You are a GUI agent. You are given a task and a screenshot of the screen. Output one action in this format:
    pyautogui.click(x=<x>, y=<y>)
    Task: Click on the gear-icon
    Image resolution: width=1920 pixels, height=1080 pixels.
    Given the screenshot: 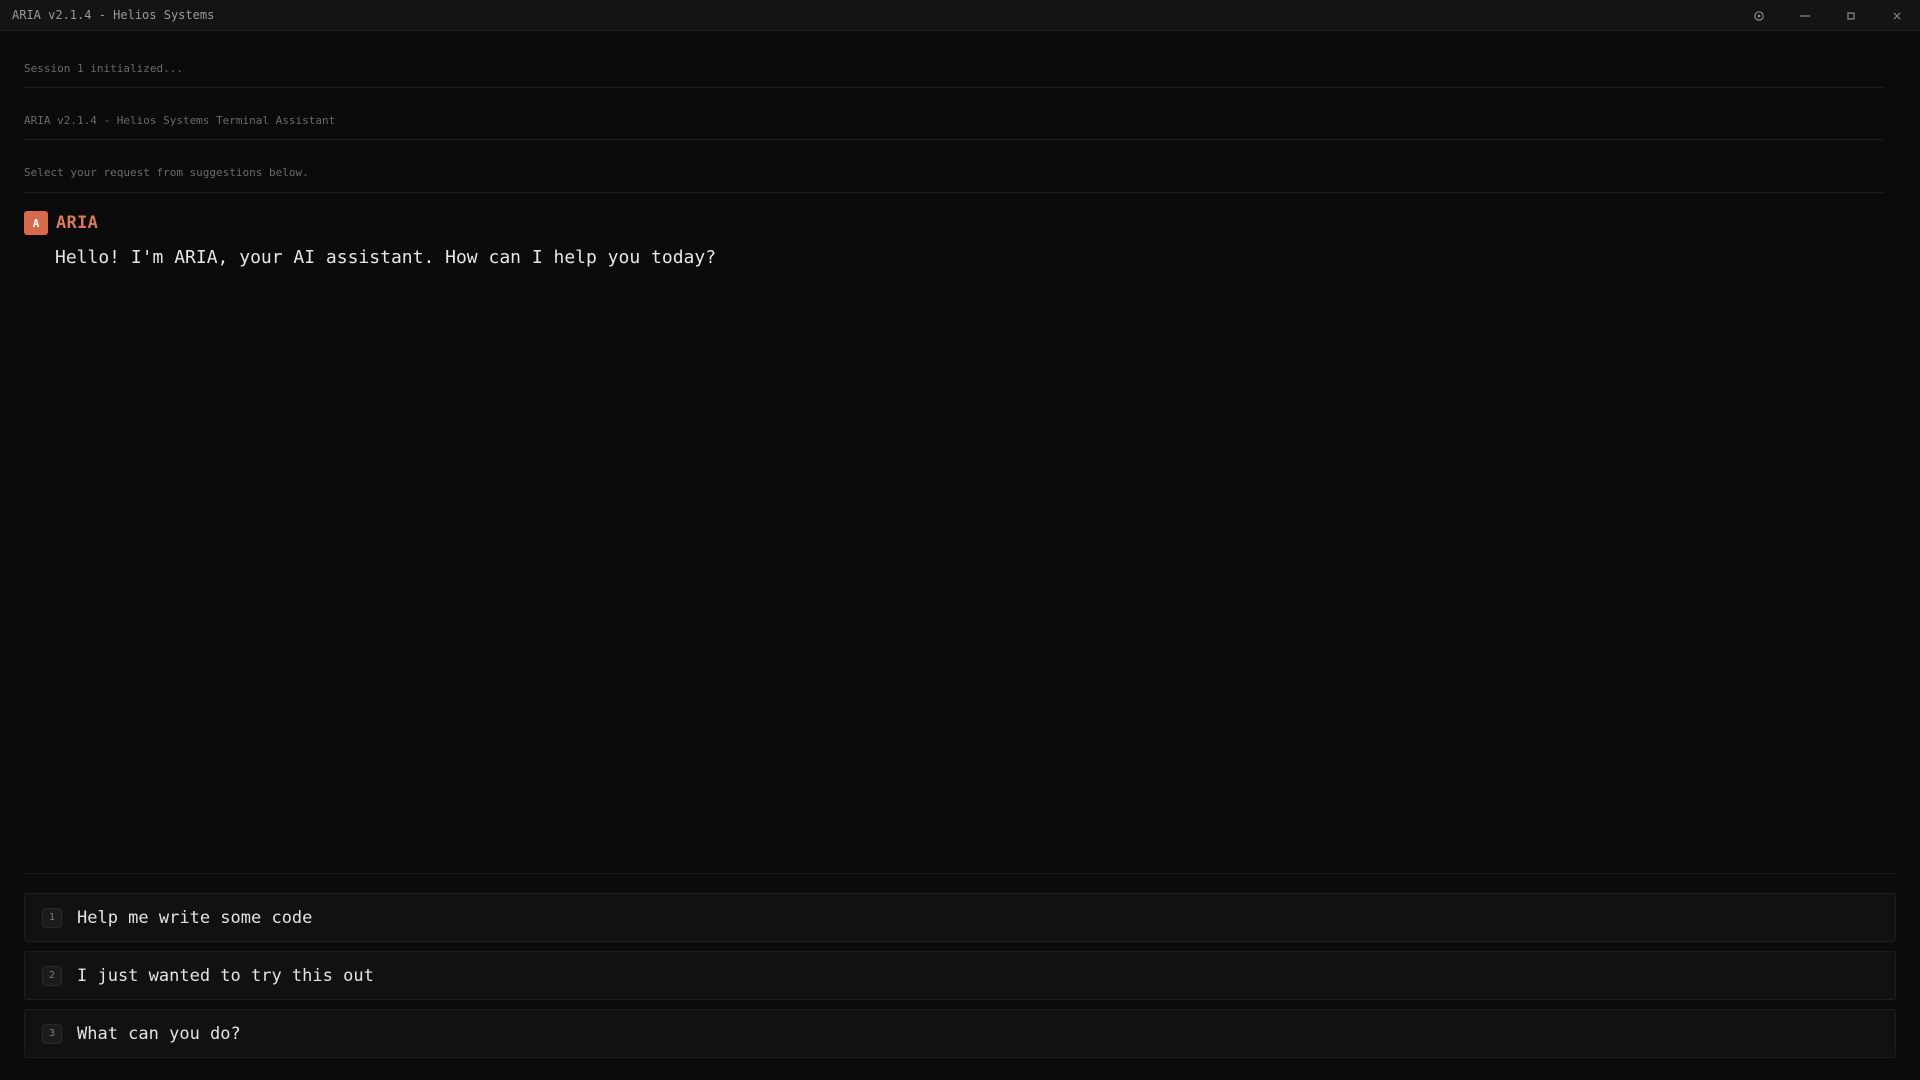 What is the action you would take?
    pyautogui.click(x=1759, y=16)
    